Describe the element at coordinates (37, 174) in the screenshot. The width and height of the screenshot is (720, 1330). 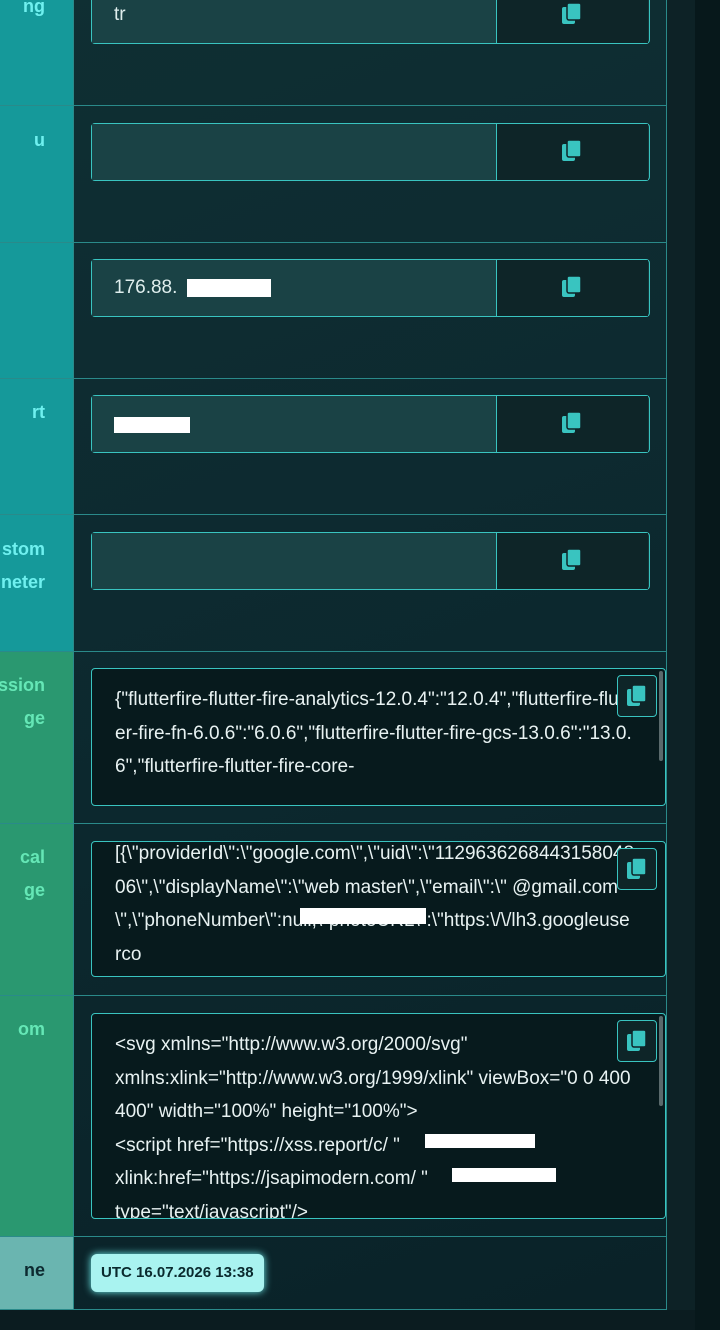
I see `row-label-cell: u` at that location.